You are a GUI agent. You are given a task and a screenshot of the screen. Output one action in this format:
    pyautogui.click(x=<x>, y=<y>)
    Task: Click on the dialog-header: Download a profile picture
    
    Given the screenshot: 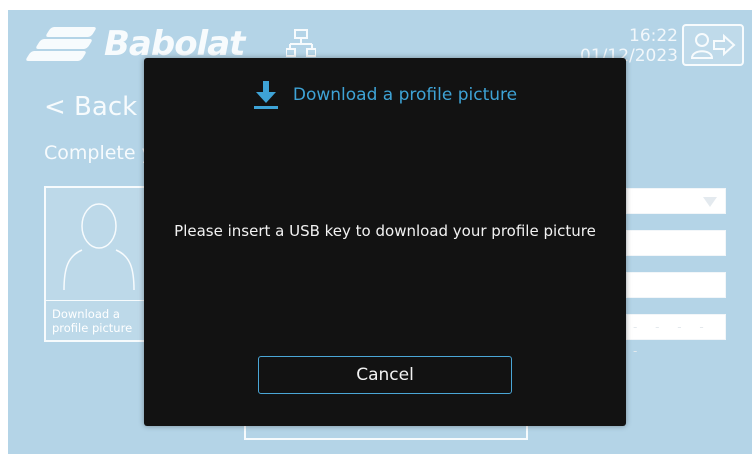 What is the action you would take?
    pyautogui.click(x=385, y=95)
    